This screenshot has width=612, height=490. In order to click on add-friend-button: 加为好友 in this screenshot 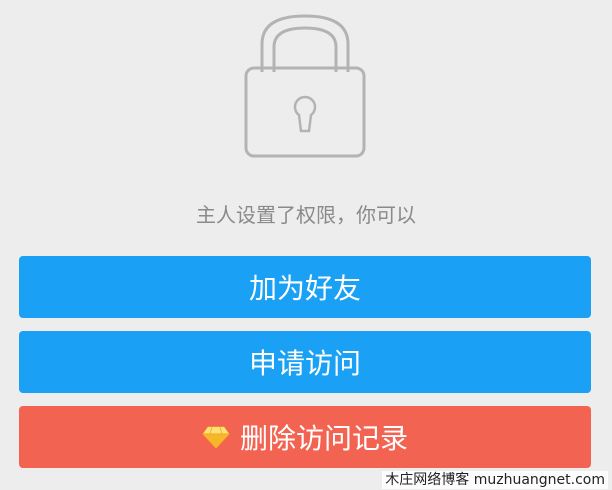, I will do `click(305, 287)`.